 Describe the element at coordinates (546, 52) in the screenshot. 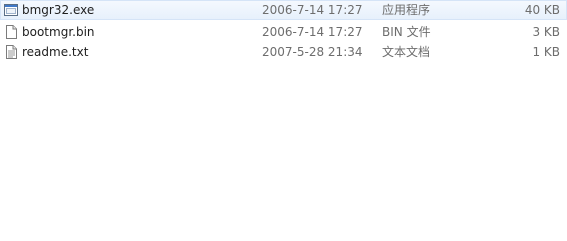

I see `file-size: 1 KB` at that location.